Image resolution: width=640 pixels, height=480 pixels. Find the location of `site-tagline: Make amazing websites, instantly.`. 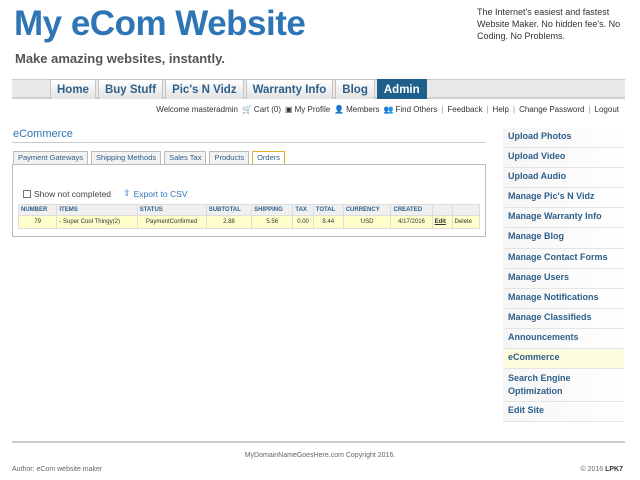

site-tagline: Make amazing websites, instantly. is located at coordinates (120, 58).